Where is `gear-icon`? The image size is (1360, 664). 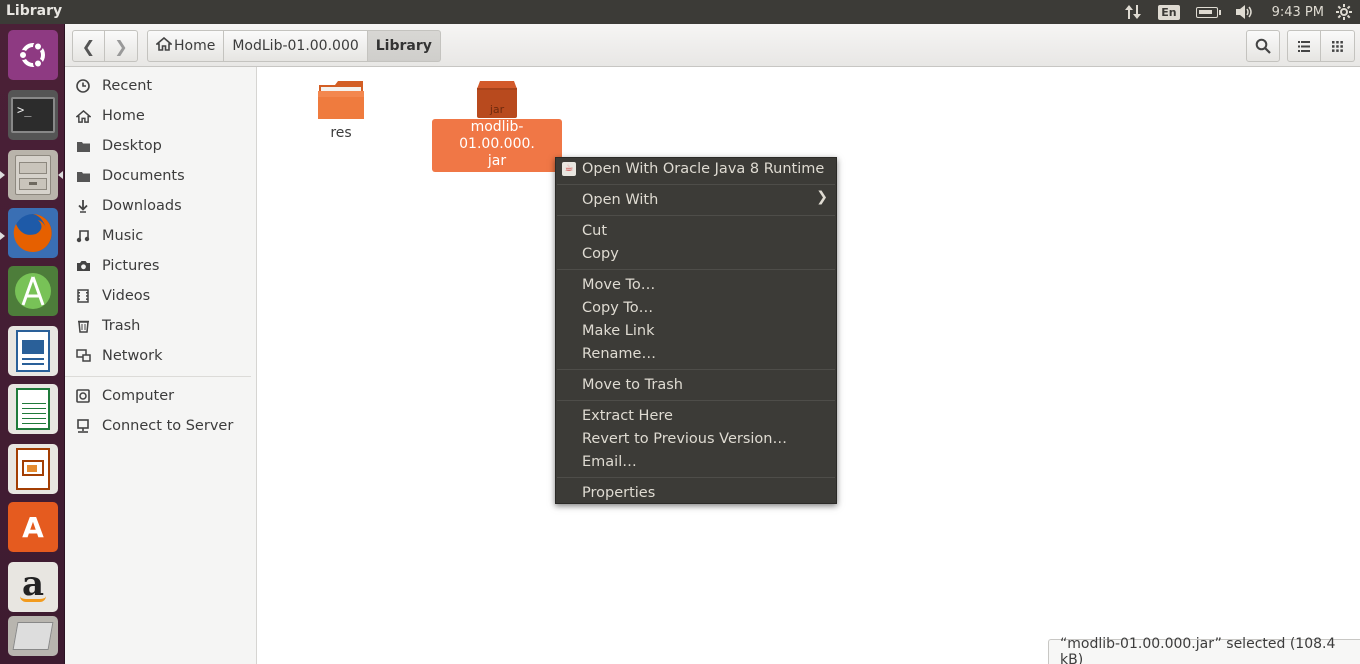
gear-icon is located at coordinates (1347, 12).